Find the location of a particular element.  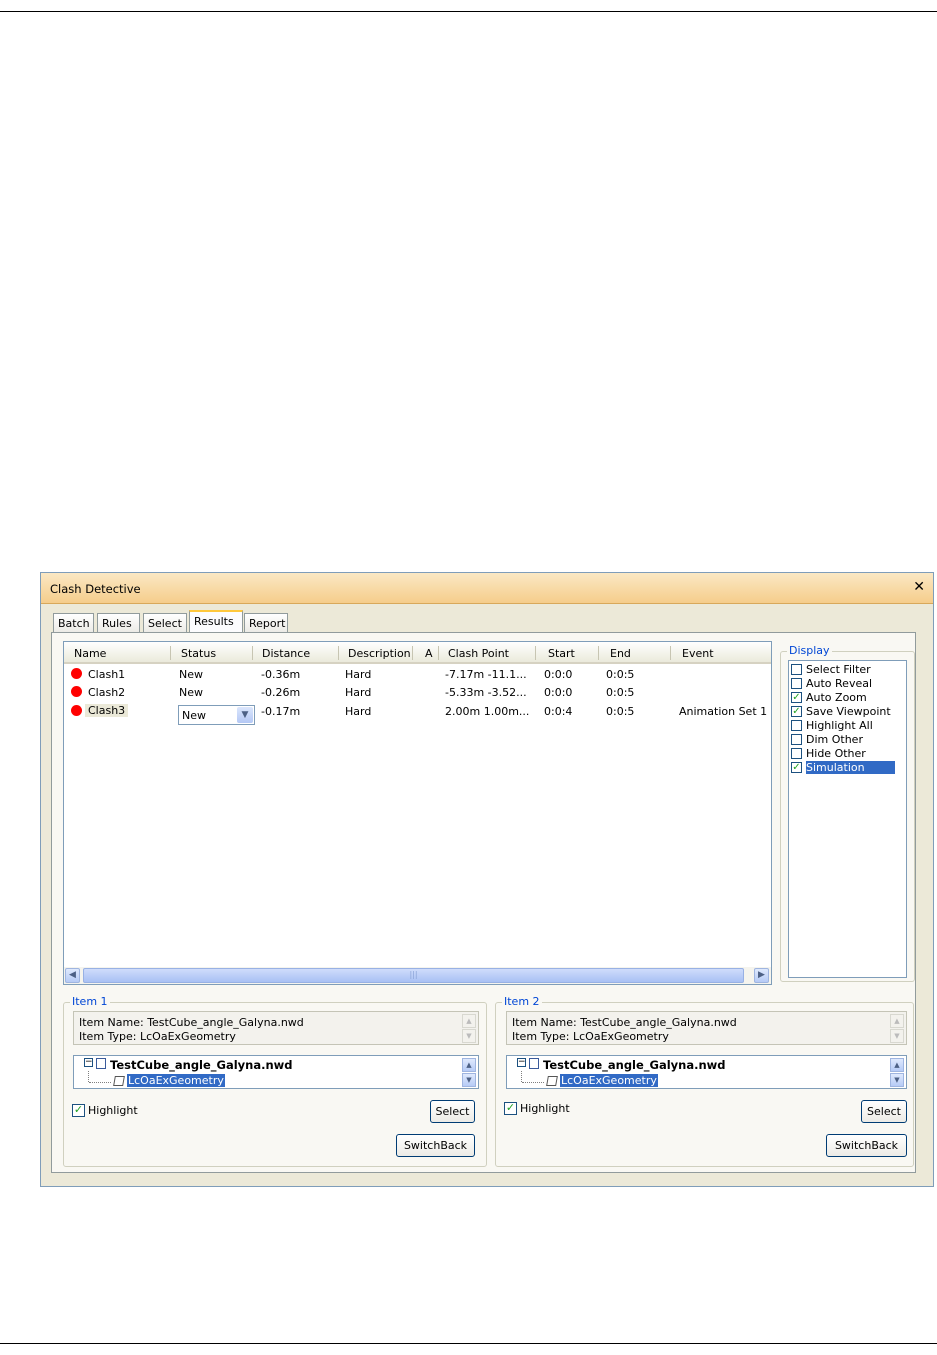

item2-select-button: Select is located at coordinates (884, 1111).